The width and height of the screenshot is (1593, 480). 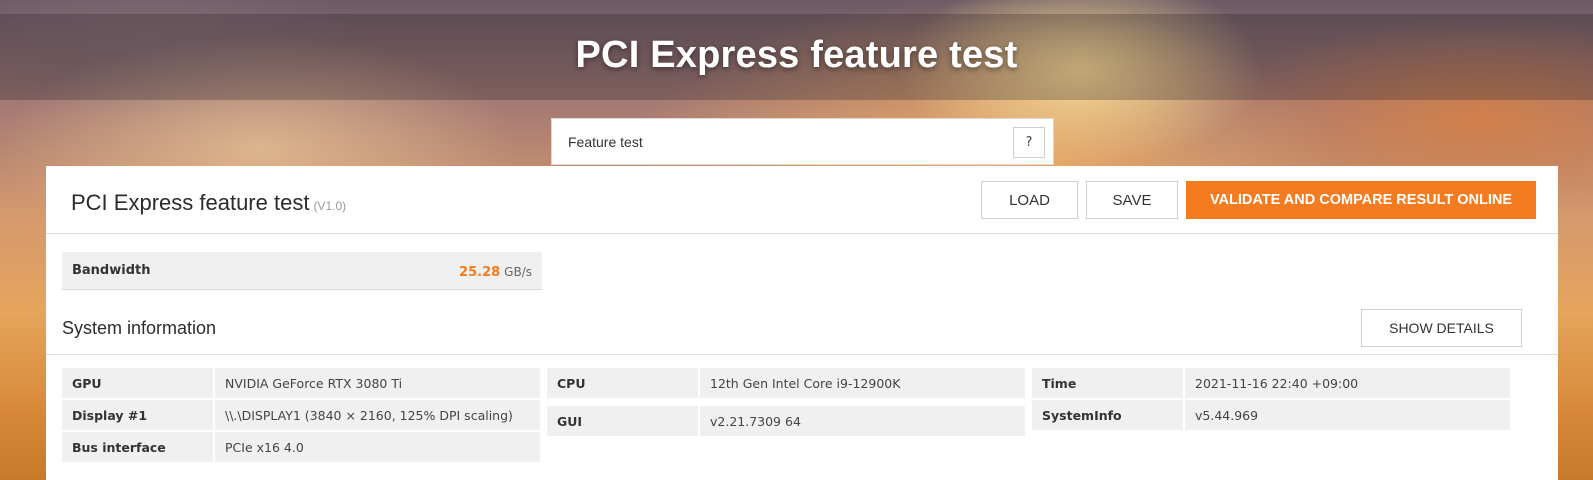 What do you see at coordinates (1361, 200) in the screenshot?
I see `validate-compare-button: VALIDATE AND COMPARE RESULT ONLINE` at bounding box center [1361, 200].